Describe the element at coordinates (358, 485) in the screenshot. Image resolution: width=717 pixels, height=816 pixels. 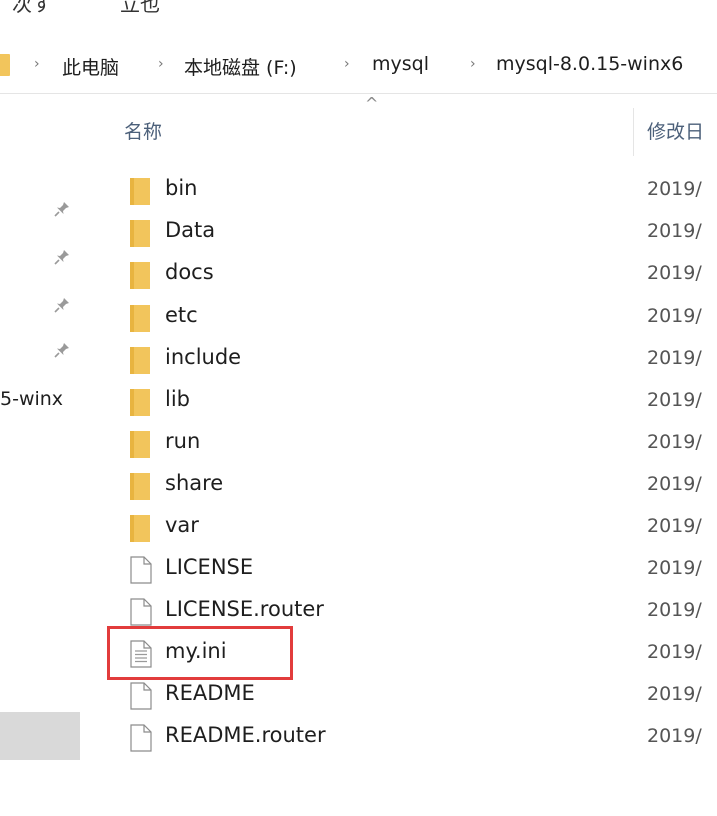
I see `list-item-share: share 2019/` at that location.